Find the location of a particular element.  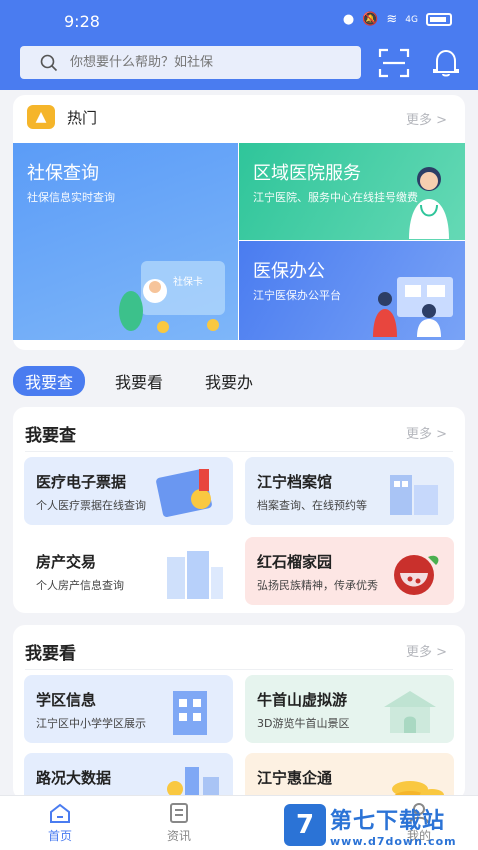

search-box is located at coordinates (190, 62).